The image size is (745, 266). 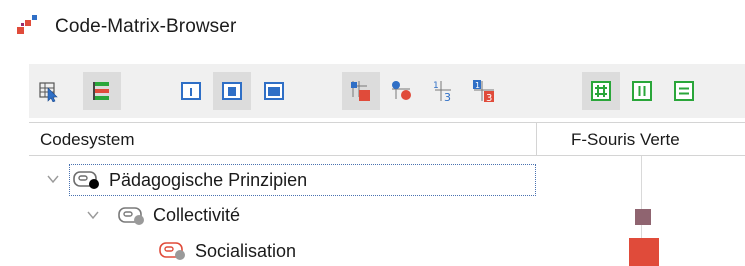 I want to click on squares-icon, so click(x=360, y=91).